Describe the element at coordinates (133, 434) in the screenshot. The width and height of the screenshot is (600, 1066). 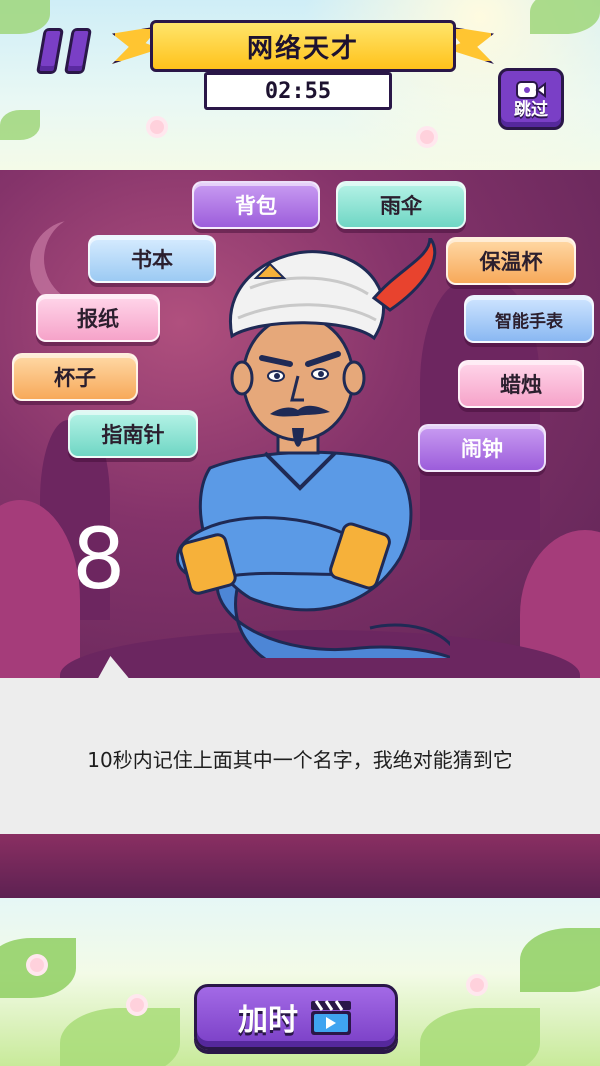
I see `word-chip-compass: 指南针` at that location.